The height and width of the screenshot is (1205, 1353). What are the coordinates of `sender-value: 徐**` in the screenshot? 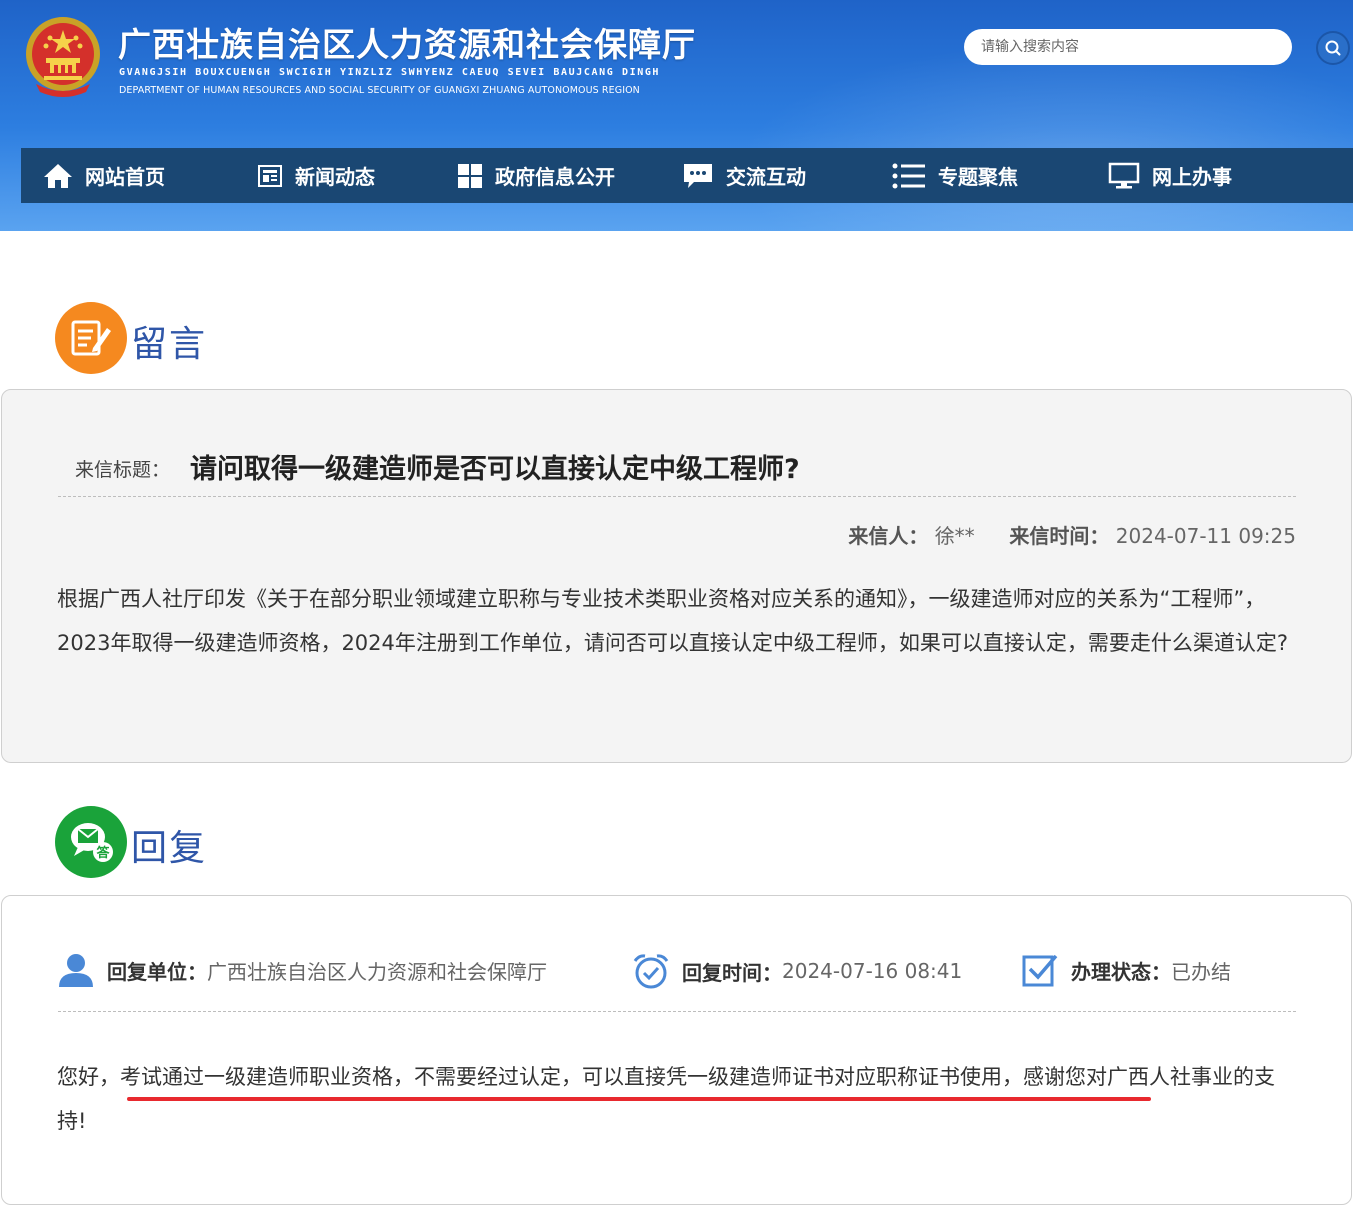 It's located at (954, 536).